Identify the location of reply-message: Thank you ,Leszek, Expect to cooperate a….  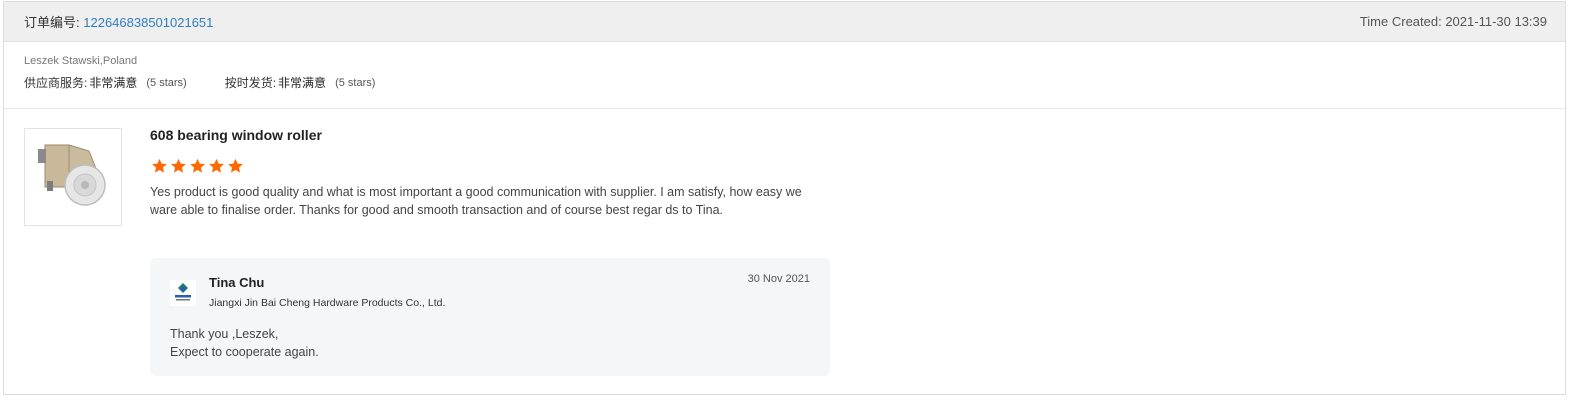
(244, 343).